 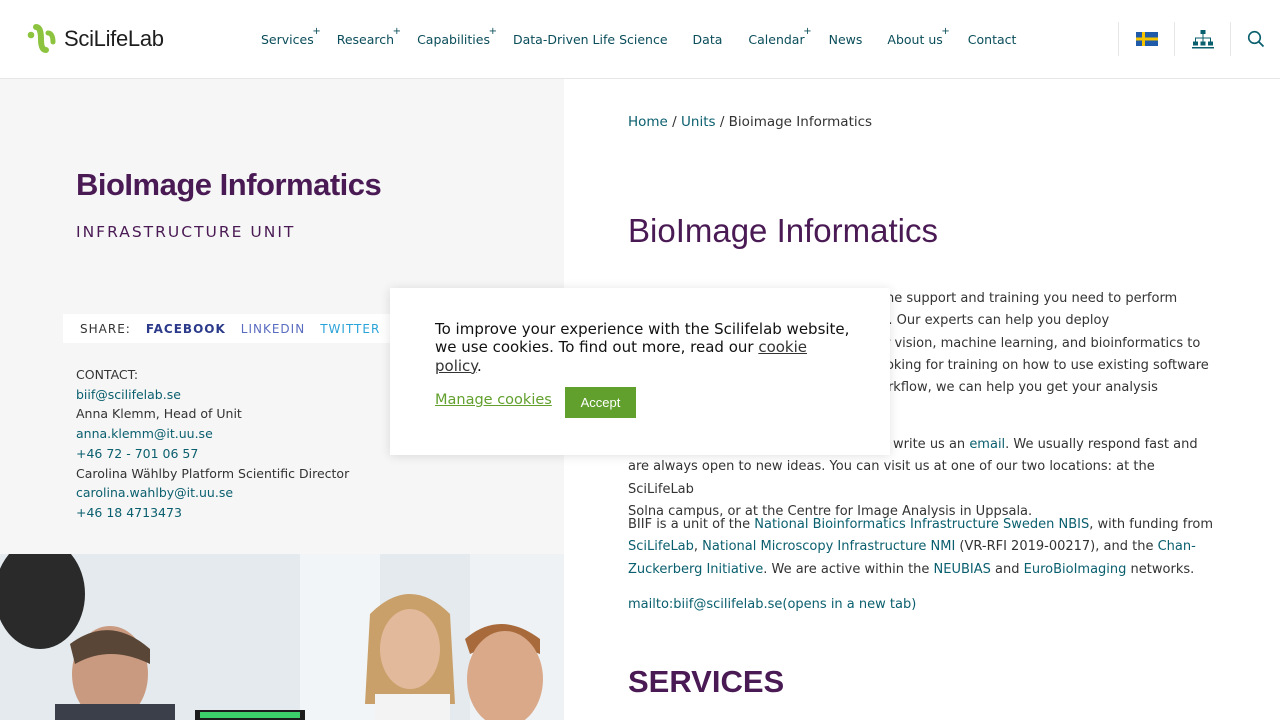 I want to click on nav-news: News, so click(x=846, y=39).